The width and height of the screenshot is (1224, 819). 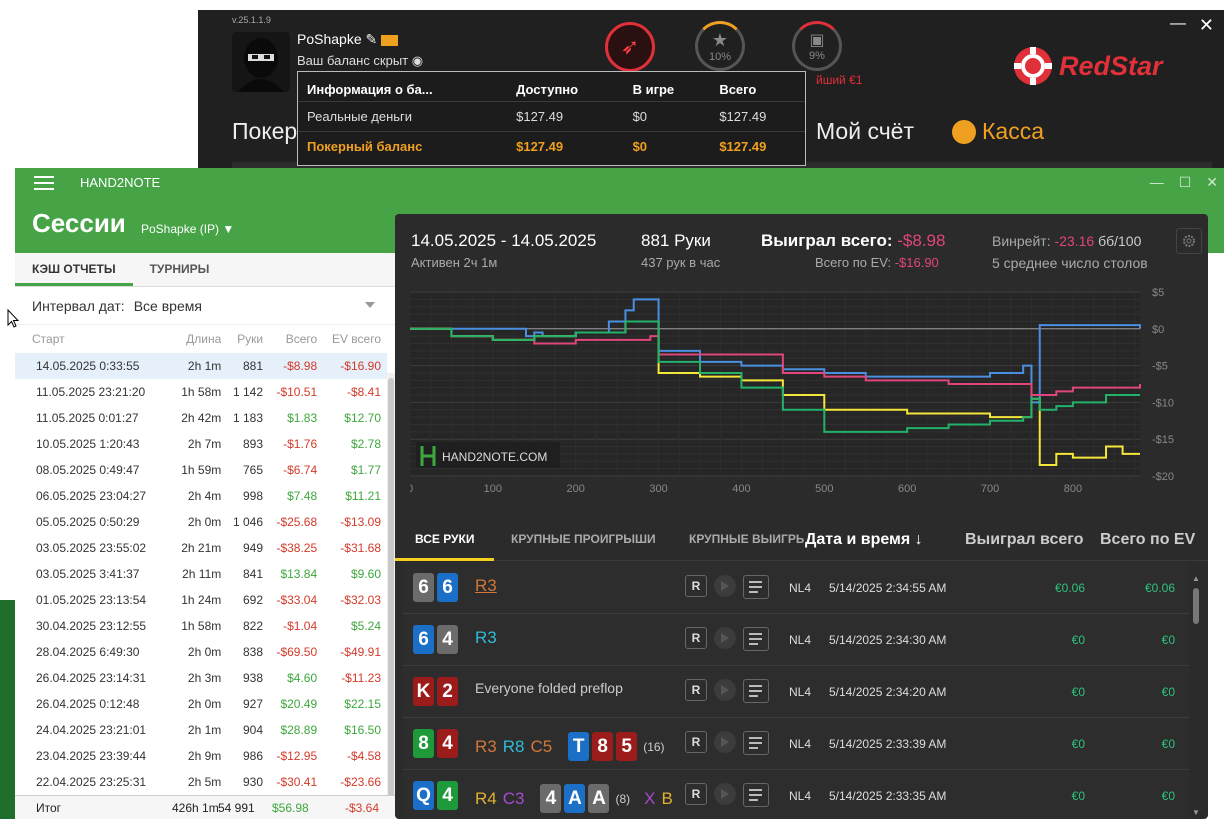 What do you see at coordinates (261, 62) in the screenshot?
I see `avatar` at bounding box center [261, 62].